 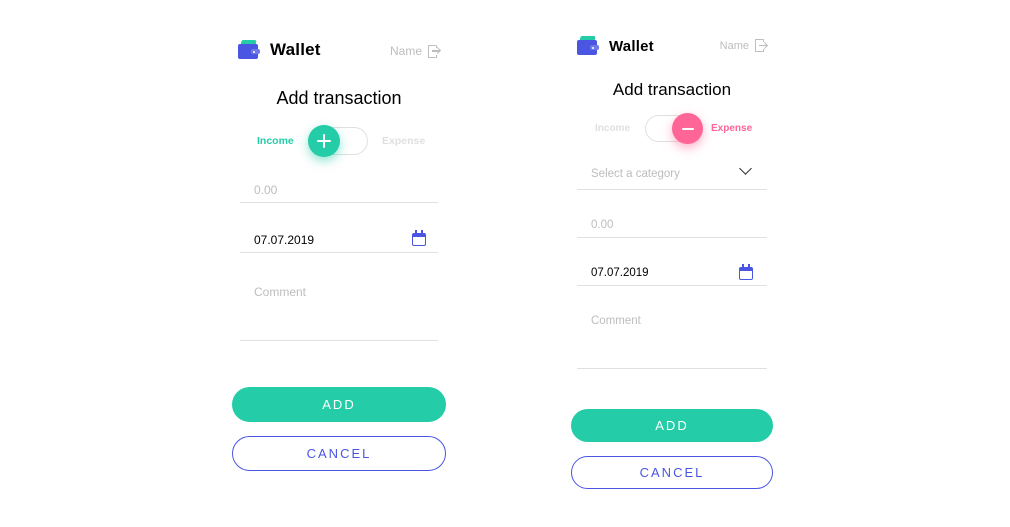 What do you see at coordinates (745, 168) in the screenshot?
I see `chevron-down-icon` at bounding box center [745, 168].